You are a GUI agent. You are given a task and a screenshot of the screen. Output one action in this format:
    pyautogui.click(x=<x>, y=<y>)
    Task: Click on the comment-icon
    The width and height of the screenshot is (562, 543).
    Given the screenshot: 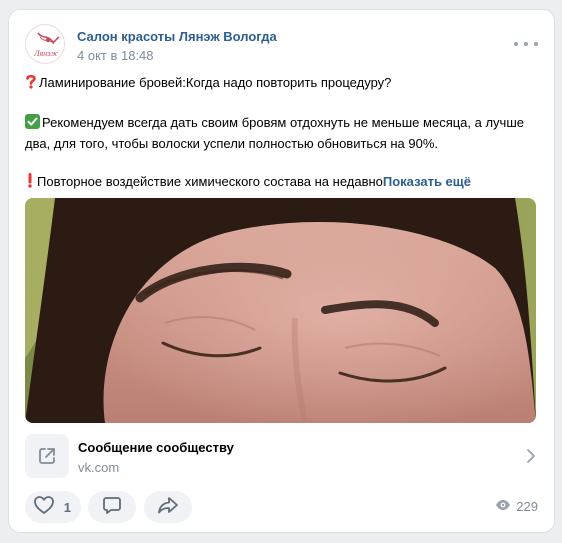 What is the action you would take?
    pyautogui.click(x=112, y=507)
    